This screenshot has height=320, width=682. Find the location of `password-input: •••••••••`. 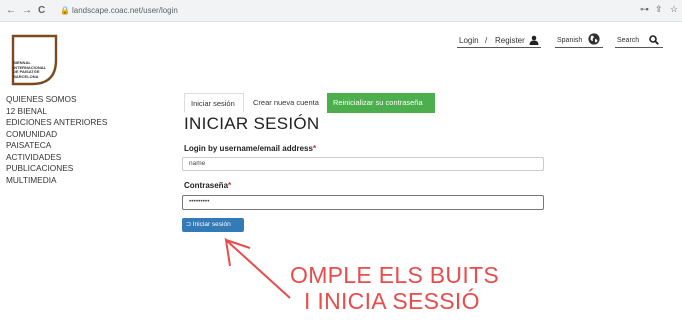

password-input: ••••••••• is located at coordinates (363, 202).